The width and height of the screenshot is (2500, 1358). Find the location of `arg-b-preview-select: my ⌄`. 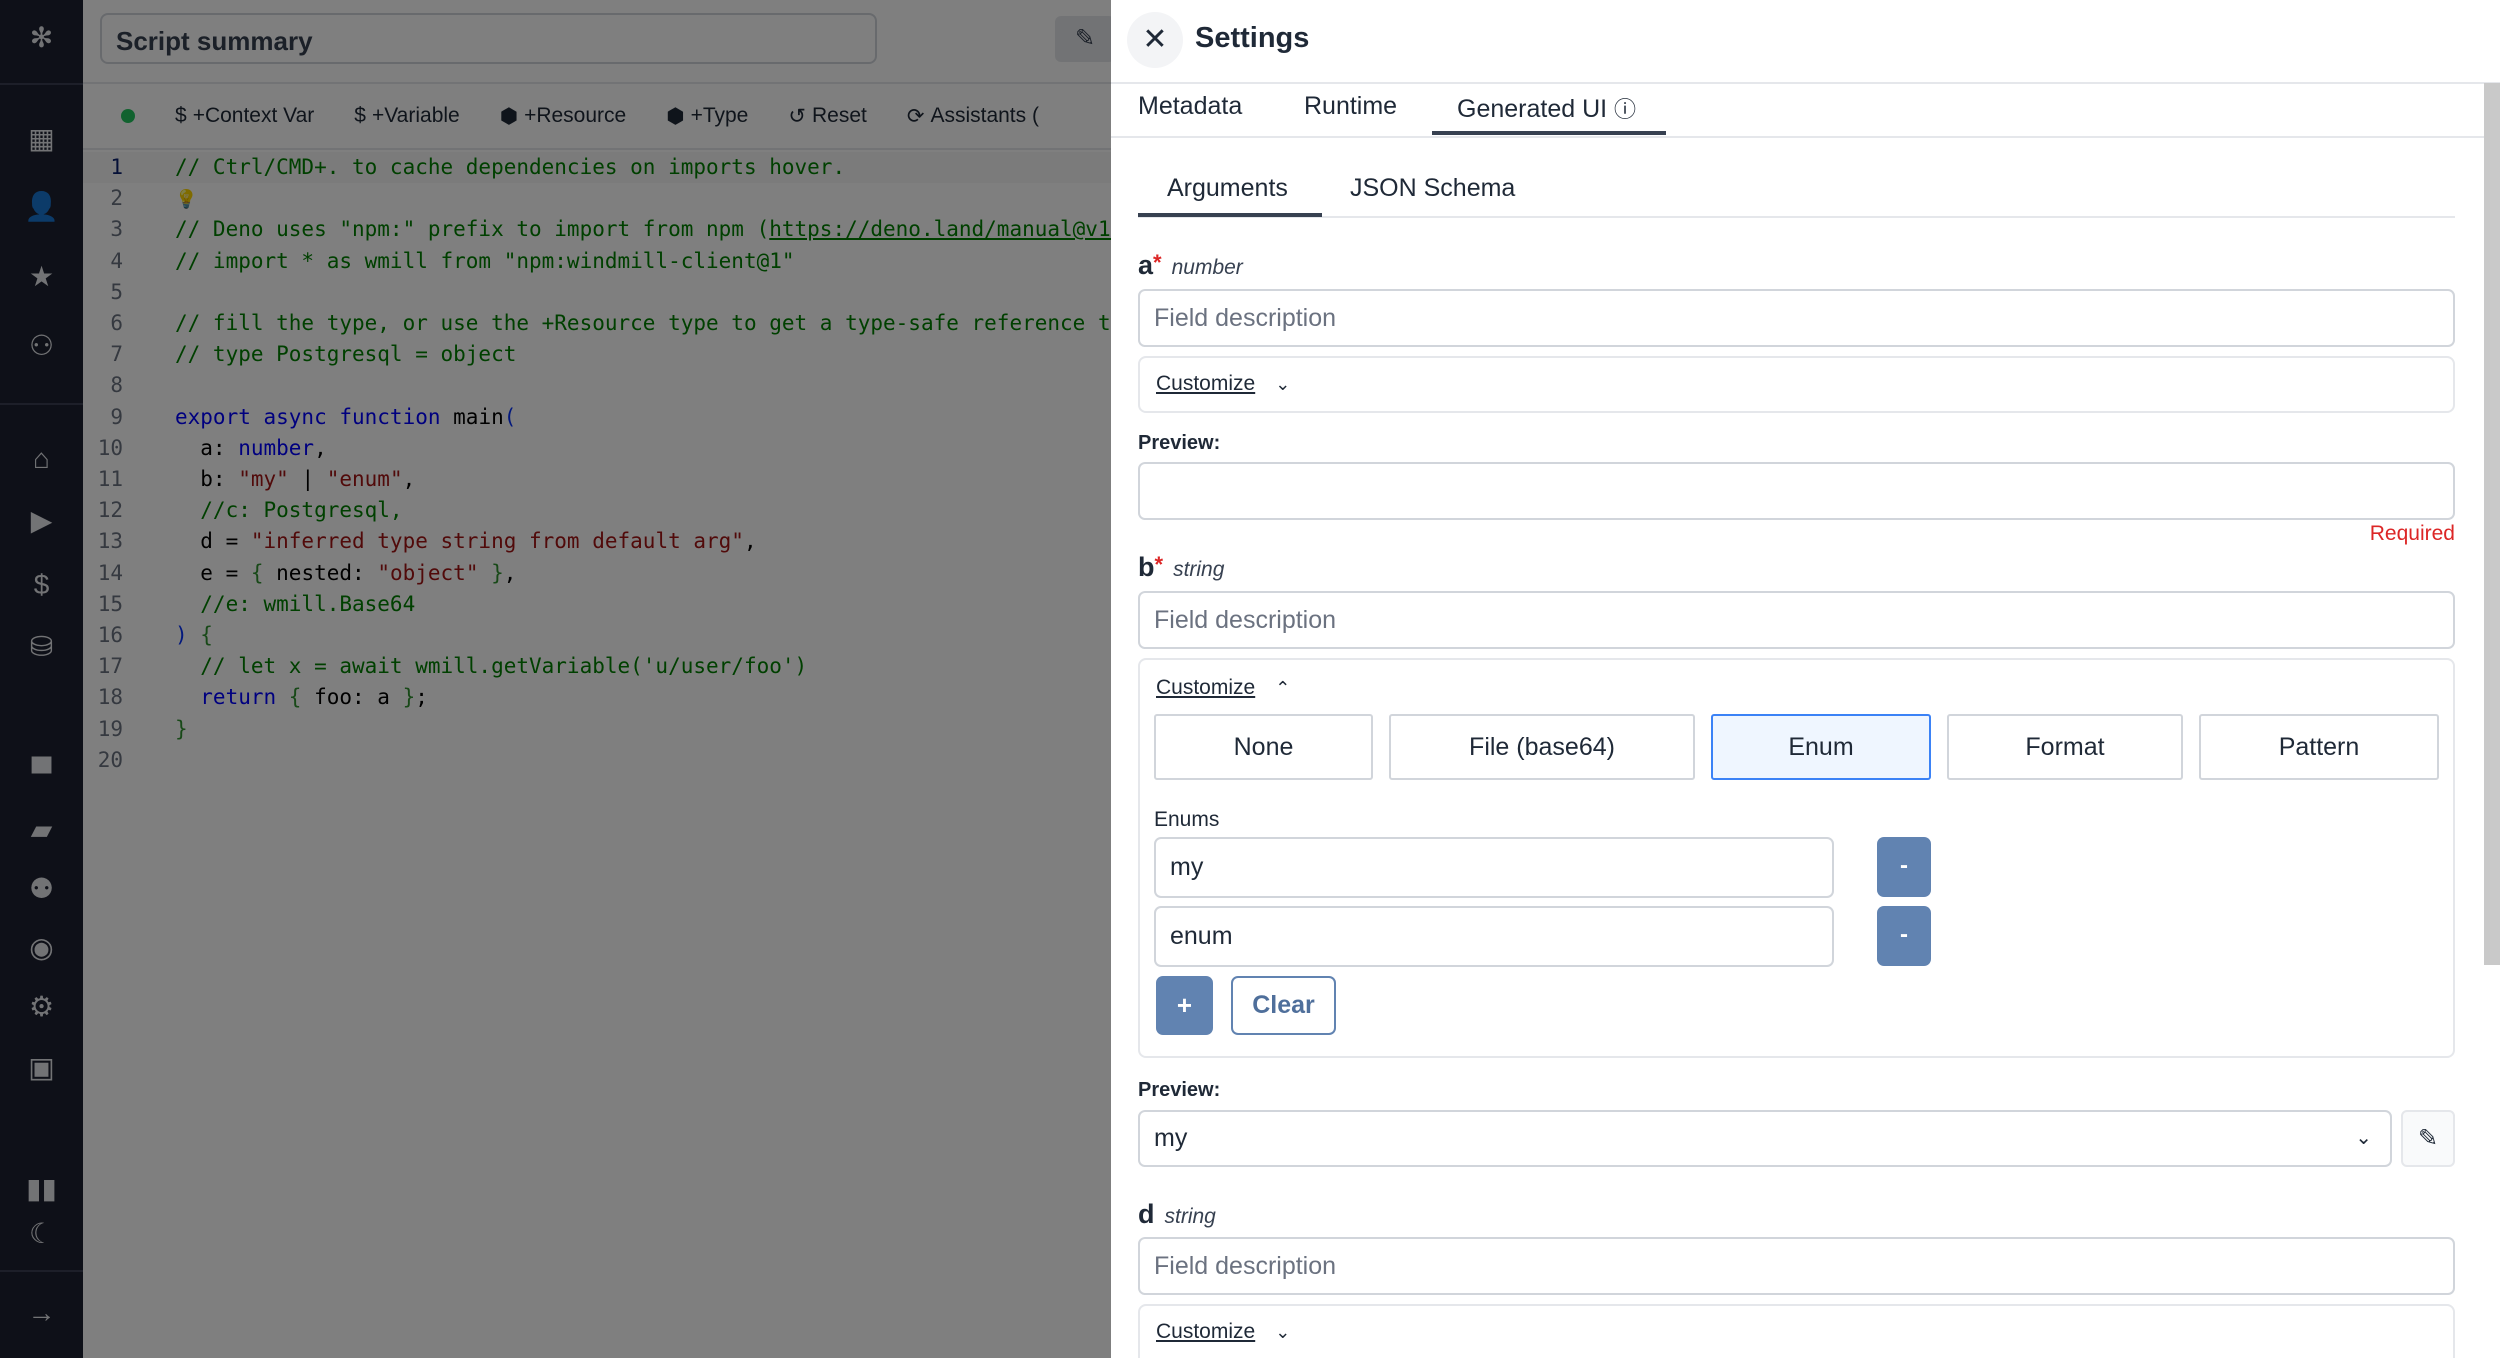

arg-b-preview-select: my ⌄ is located at coordinates (1765, 1138).